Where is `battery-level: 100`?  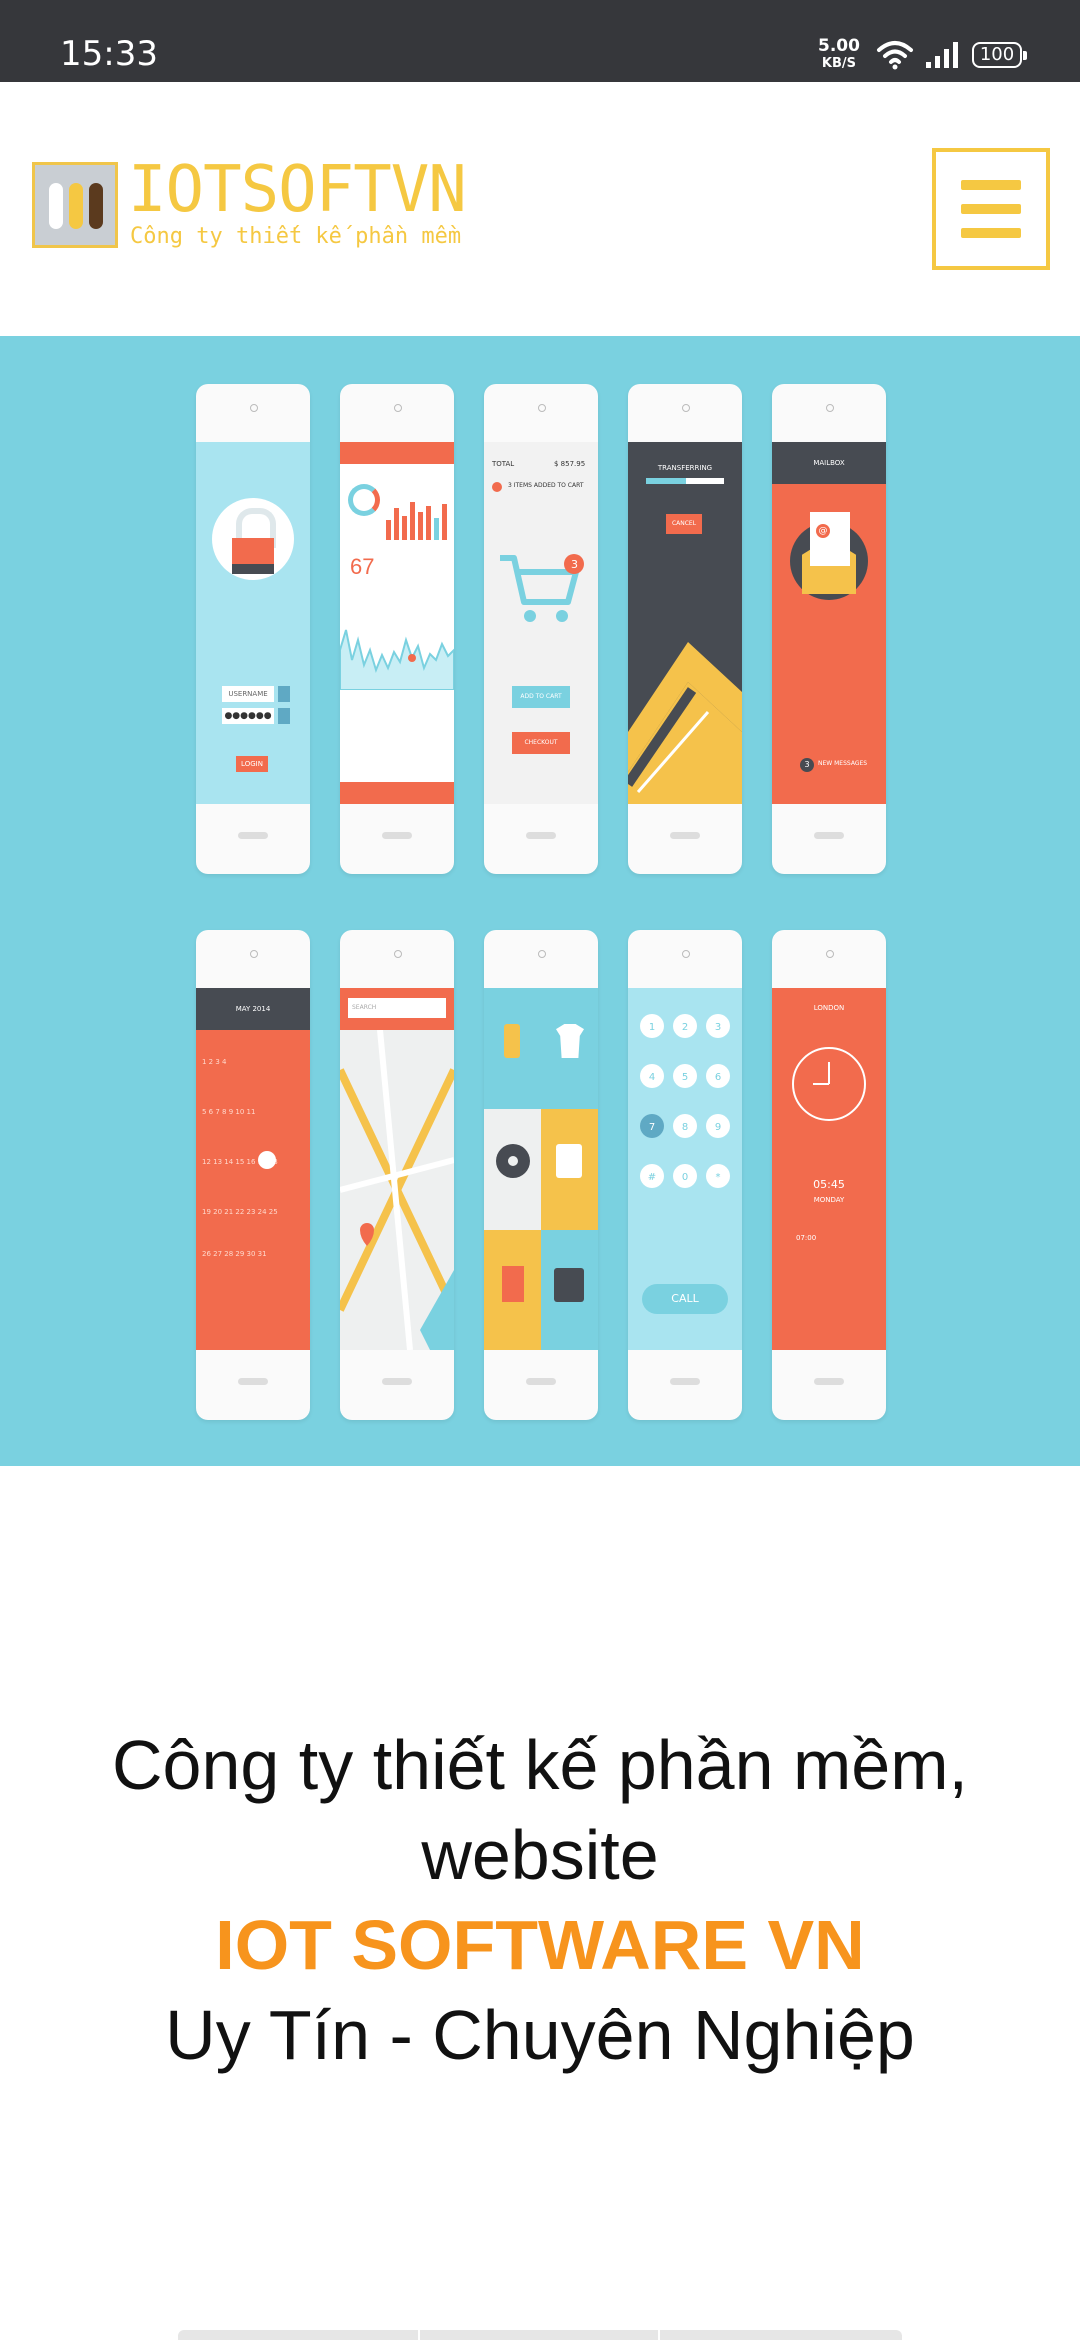
battery-level: 100 is located at coordinates (997, 54).